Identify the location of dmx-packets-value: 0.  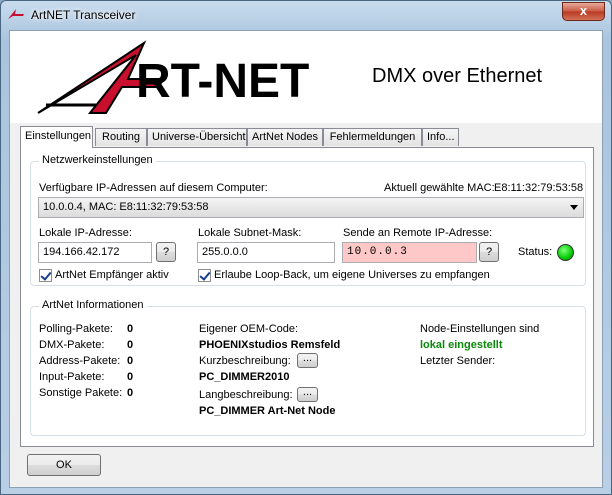
(130, 345).